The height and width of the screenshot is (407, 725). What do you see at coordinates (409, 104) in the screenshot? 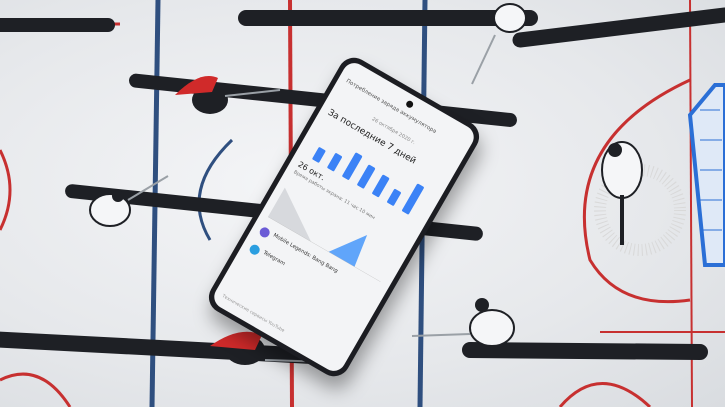
I see `front-camera` at bounding box center [409, 104].